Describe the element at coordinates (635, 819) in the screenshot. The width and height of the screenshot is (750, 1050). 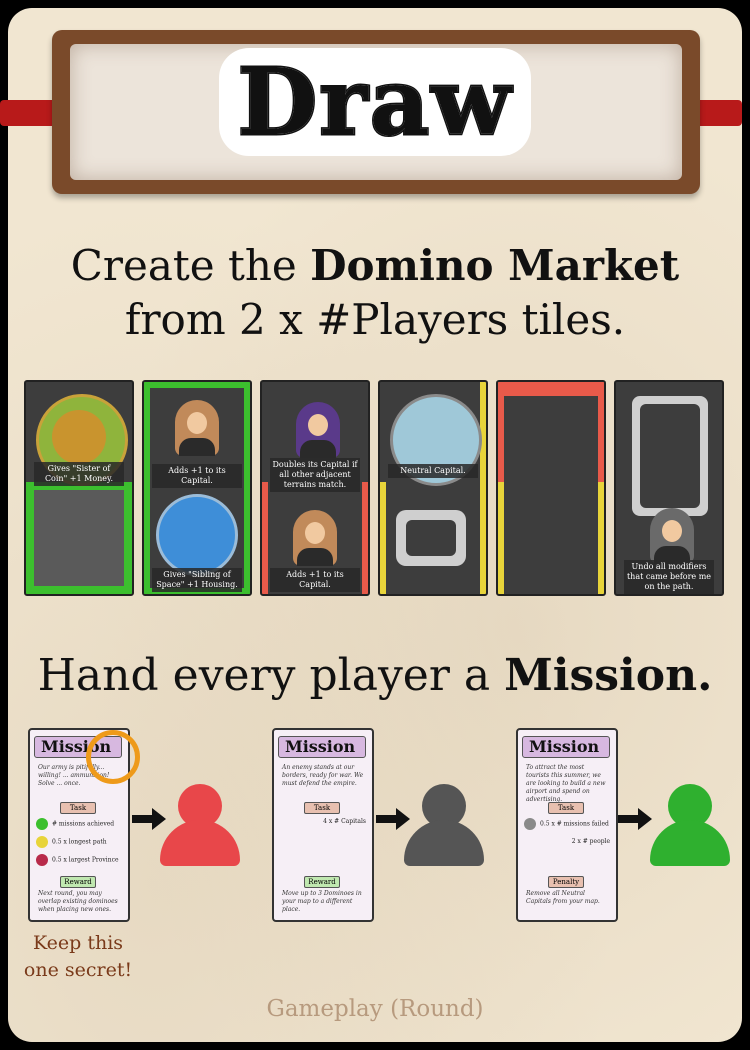
I see `arrow-right-icon` at that location.